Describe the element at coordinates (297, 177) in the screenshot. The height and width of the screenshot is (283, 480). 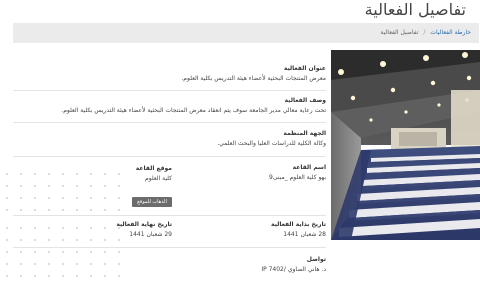
I see `hall-name-value: بهو كلية العلوم _مبنى9` at that location.